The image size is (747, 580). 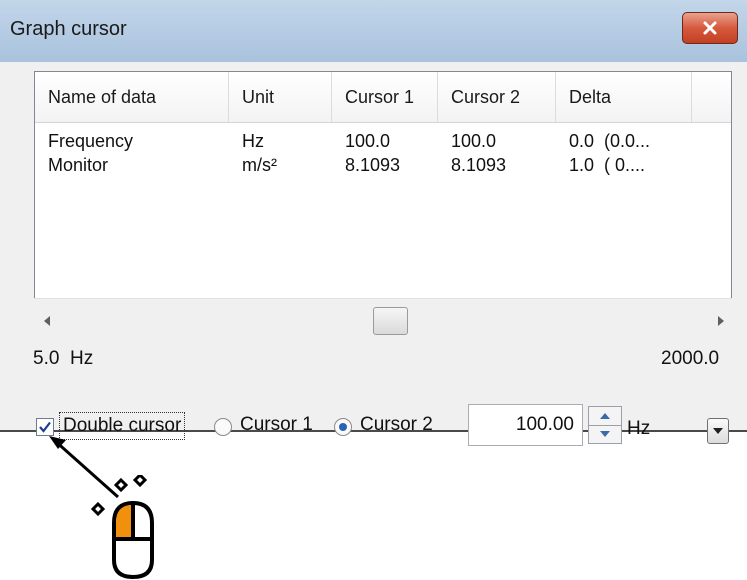 What do you see at coordinates (474, 141) in the screenshot?
I see `row-cursor2: 100.0` at bounding box center [474, 141].